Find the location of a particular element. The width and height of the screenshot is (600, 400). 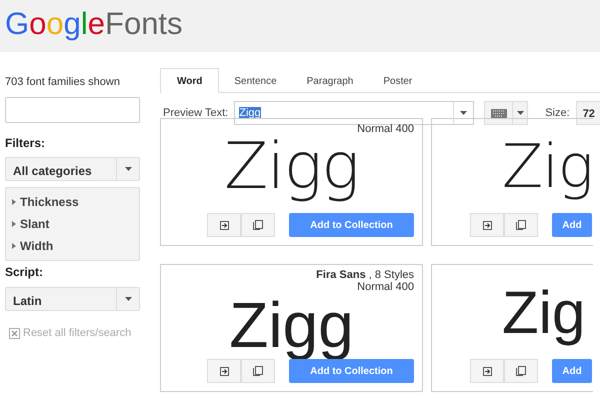

filter-toggle: Thickness is located at coordinates (45, 201).